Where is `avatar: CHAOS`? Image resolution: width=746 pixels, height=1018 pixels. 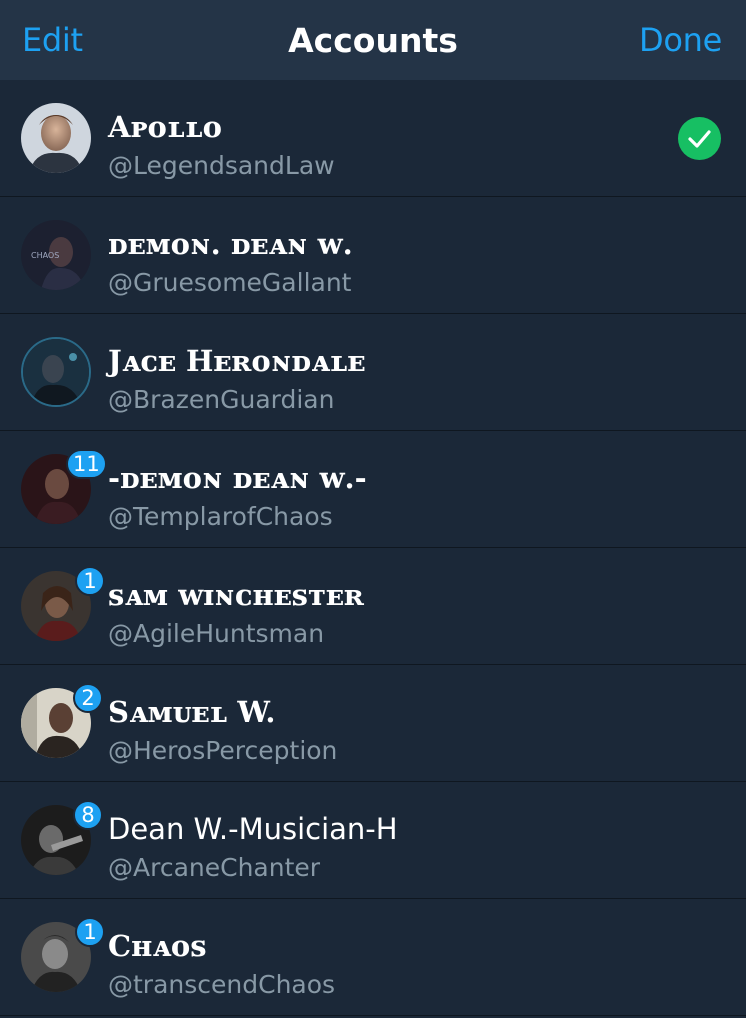
avatar: CHAOS is located at coordinates (56, 255).